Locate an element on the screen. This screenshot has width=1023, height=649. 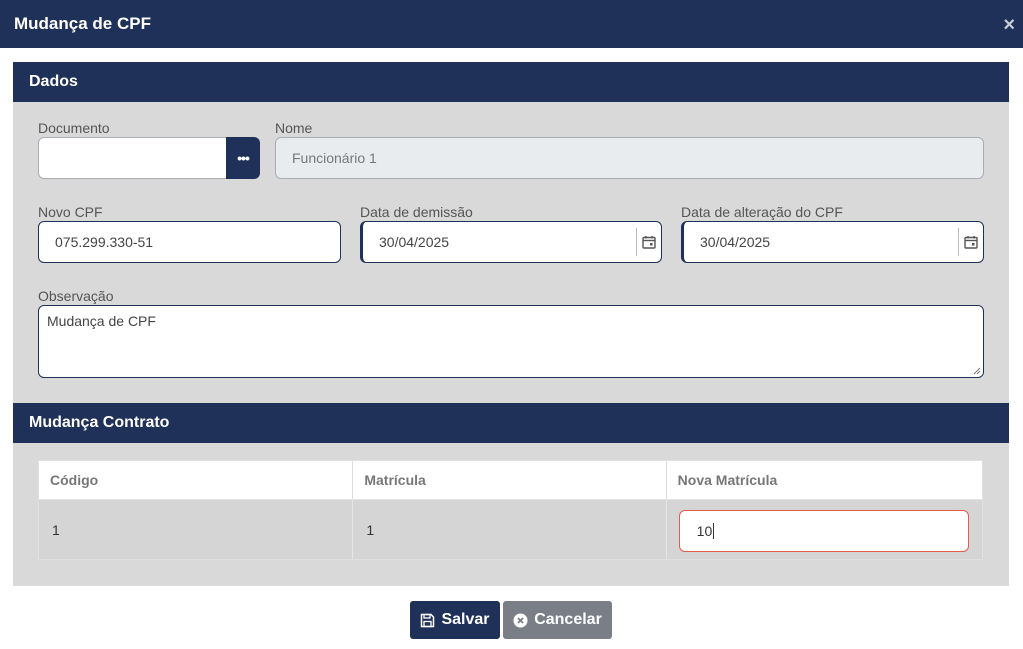
data-demissao-value: 30/04/2025 is located at coordinates (414, 242).